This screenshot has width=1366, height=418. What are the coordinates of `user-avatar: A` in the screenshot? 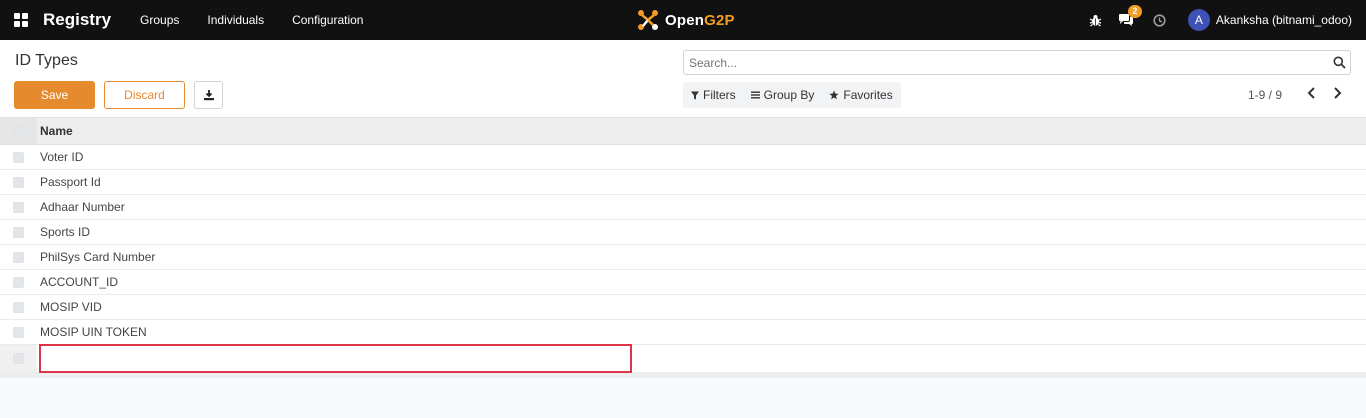 It's located at (1198, 20).